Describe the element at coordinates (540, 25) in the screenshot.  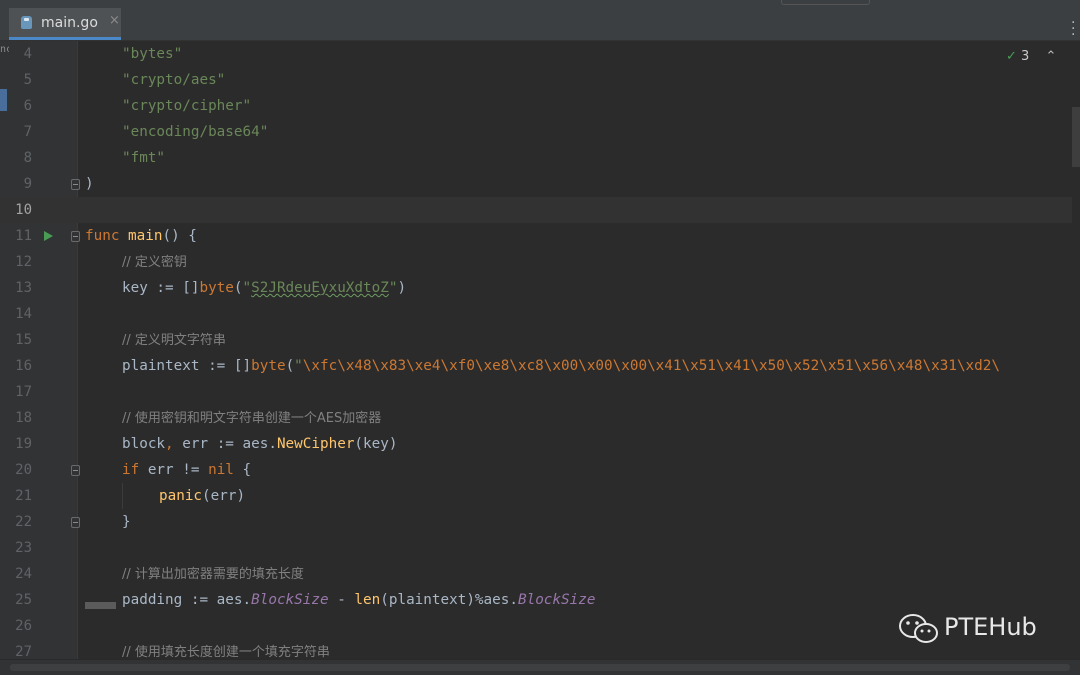
I see `editor-tab-bar: main.go × · · ·` at that location.